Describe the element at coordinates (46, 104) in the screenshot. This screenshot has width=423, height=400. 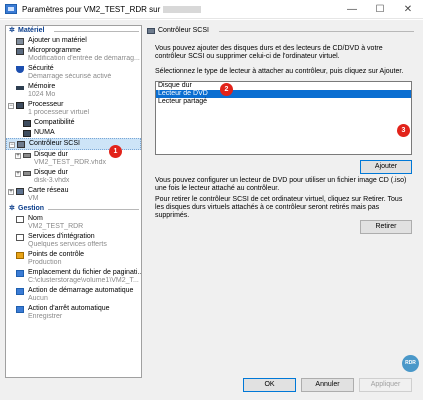
I see `tree-item-label: Processeur` at that location.